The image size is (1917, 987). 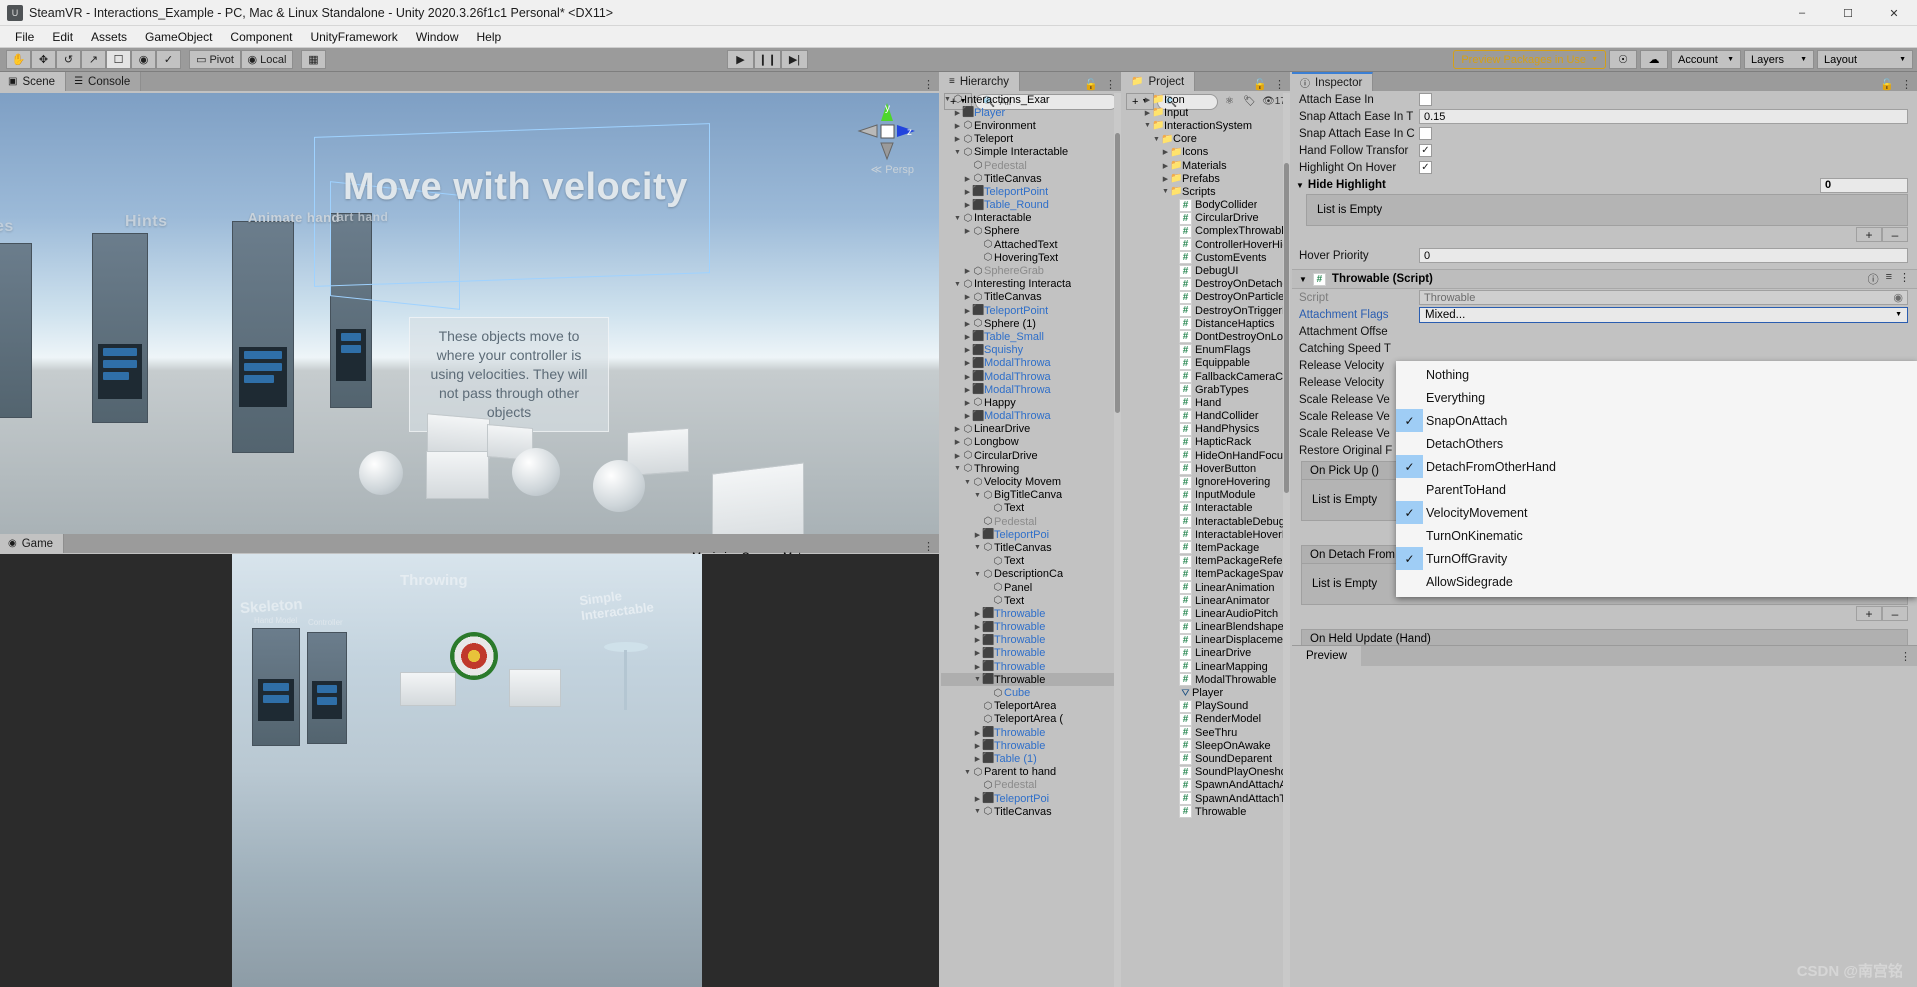 I want to click on dropdown-option: ✓ TurnOffGravity, so click(x=1656, y=558).